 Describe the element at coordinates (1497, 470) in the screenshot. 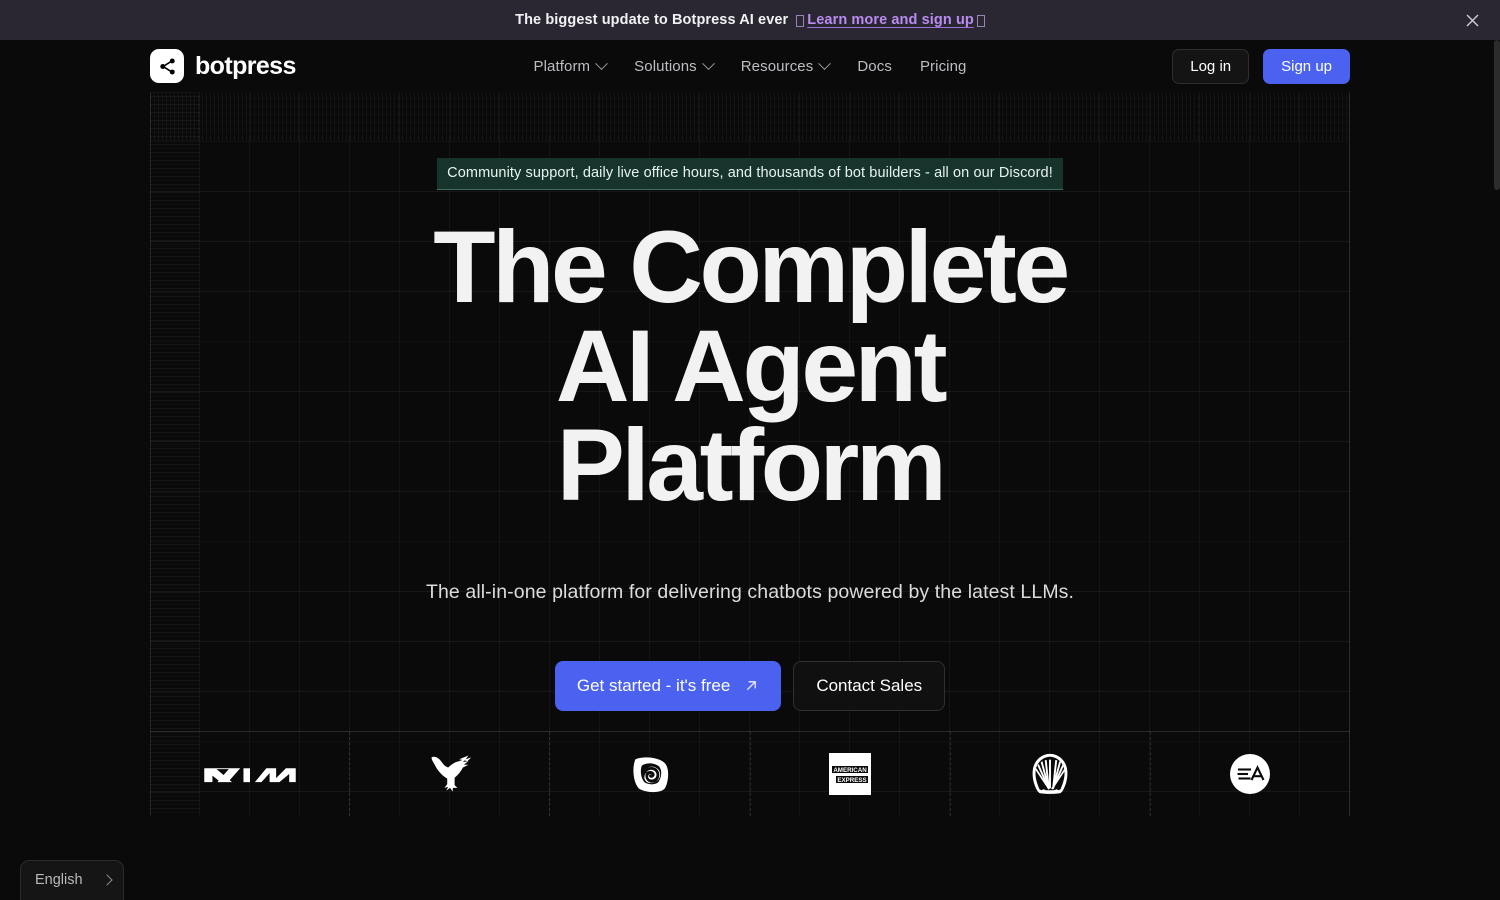

I see `page-scrollbar` at that location.